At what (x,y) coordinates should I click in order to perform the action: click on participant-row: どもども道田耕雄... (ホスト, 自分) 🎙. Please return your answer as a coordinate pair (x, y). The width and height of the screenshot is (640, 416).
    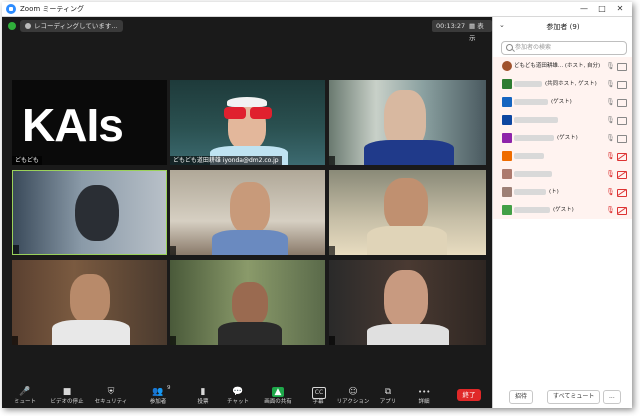
    Looking at the image, I should click on (562, 66).